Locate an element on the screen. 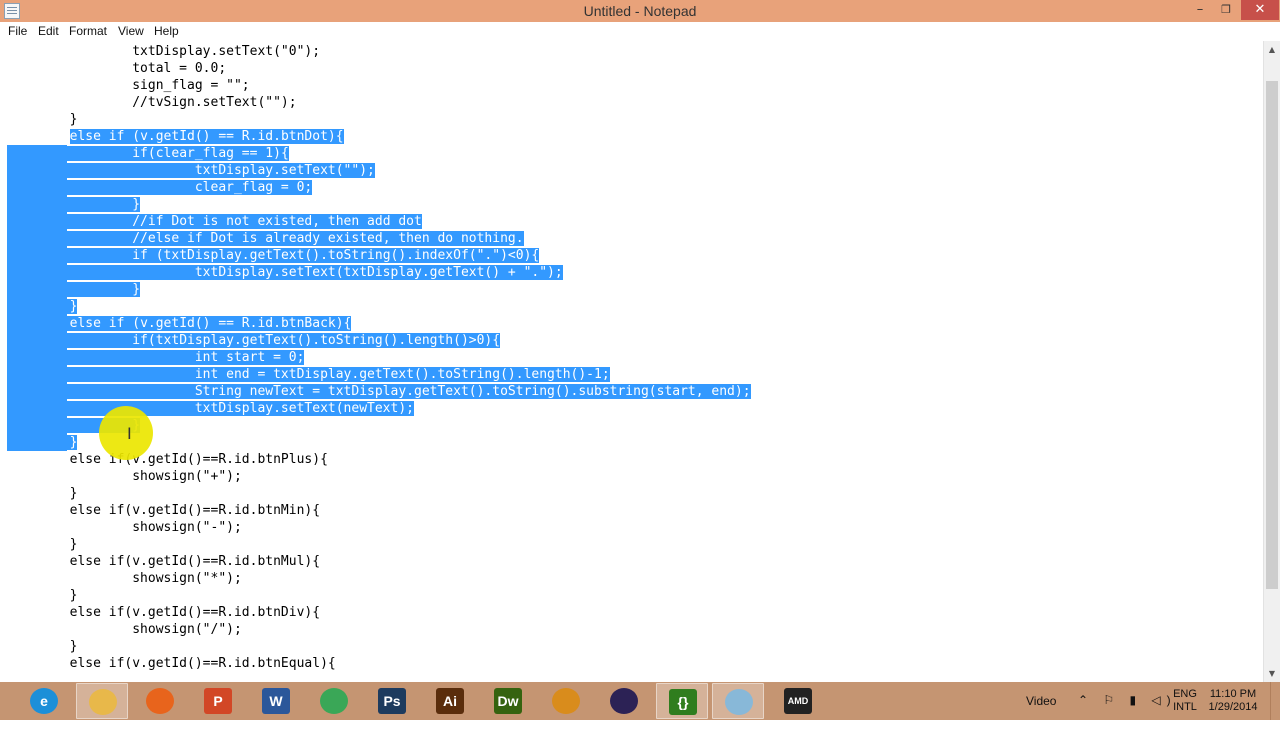  scroll-down-icon: ▼ is located at coordinates (1272, 673).